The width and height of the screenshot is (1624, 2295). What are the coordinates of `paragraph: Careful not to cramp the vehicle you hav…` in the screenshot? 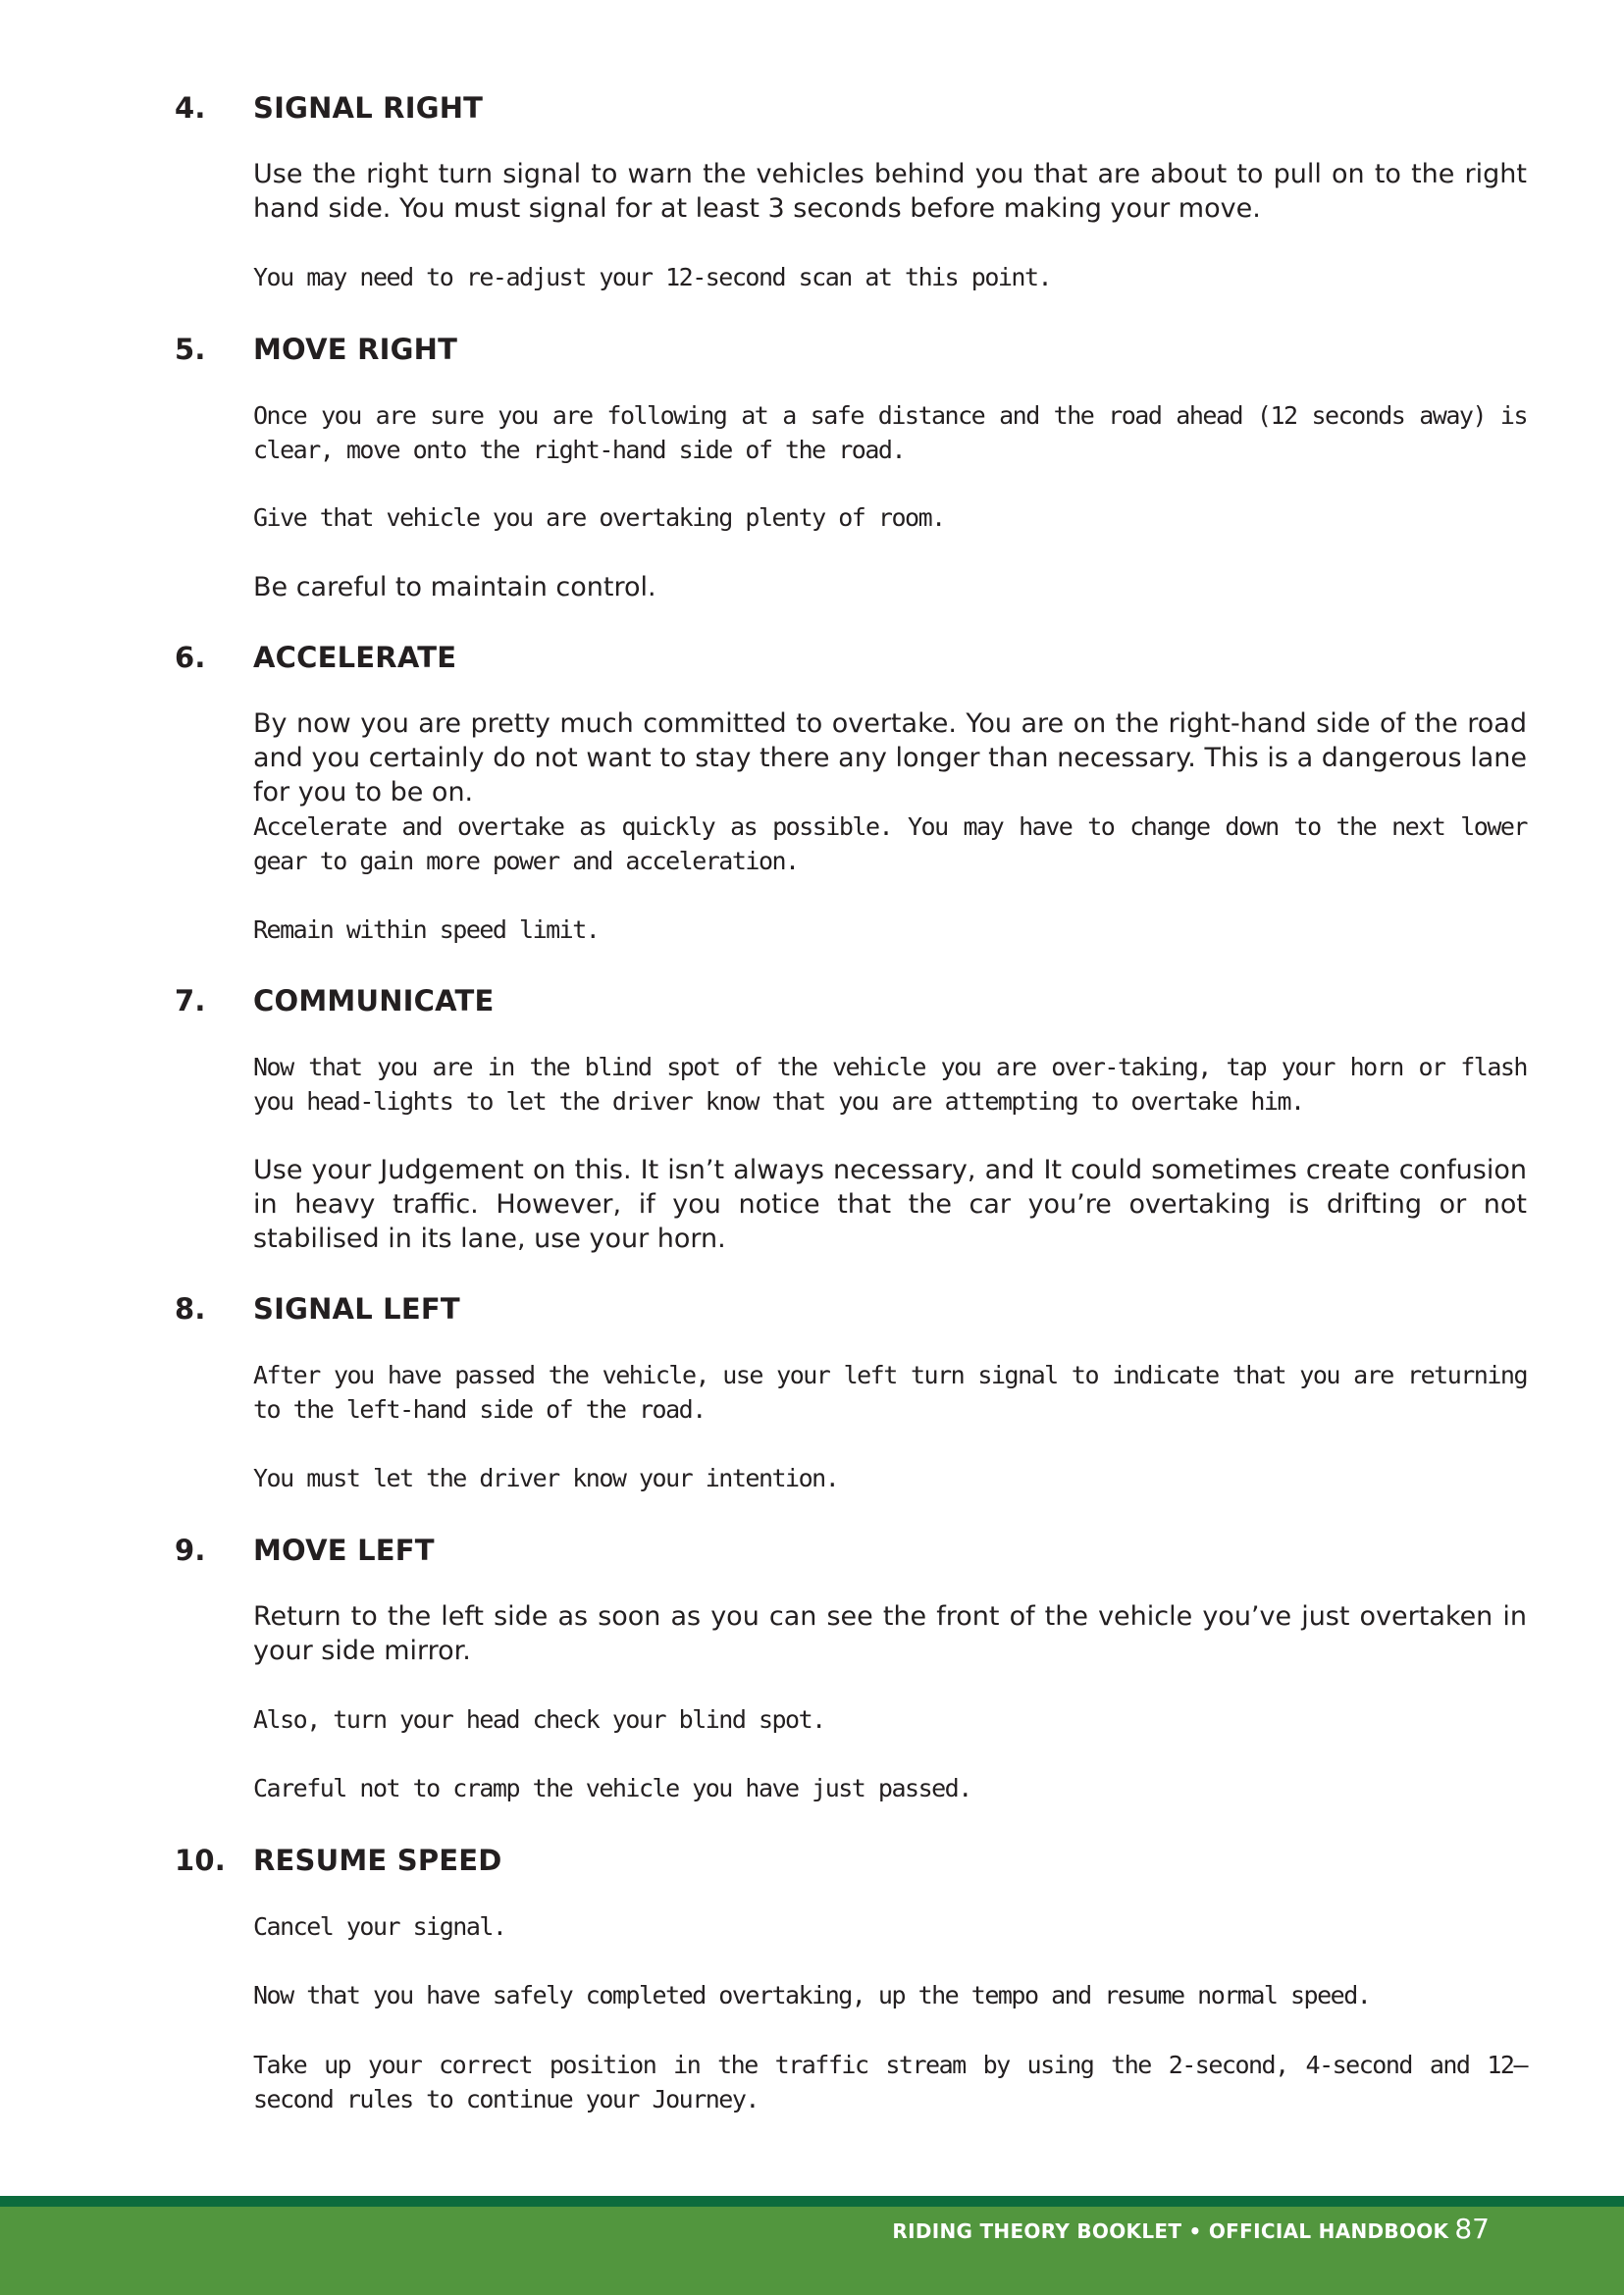 It's located at (612, 1788).